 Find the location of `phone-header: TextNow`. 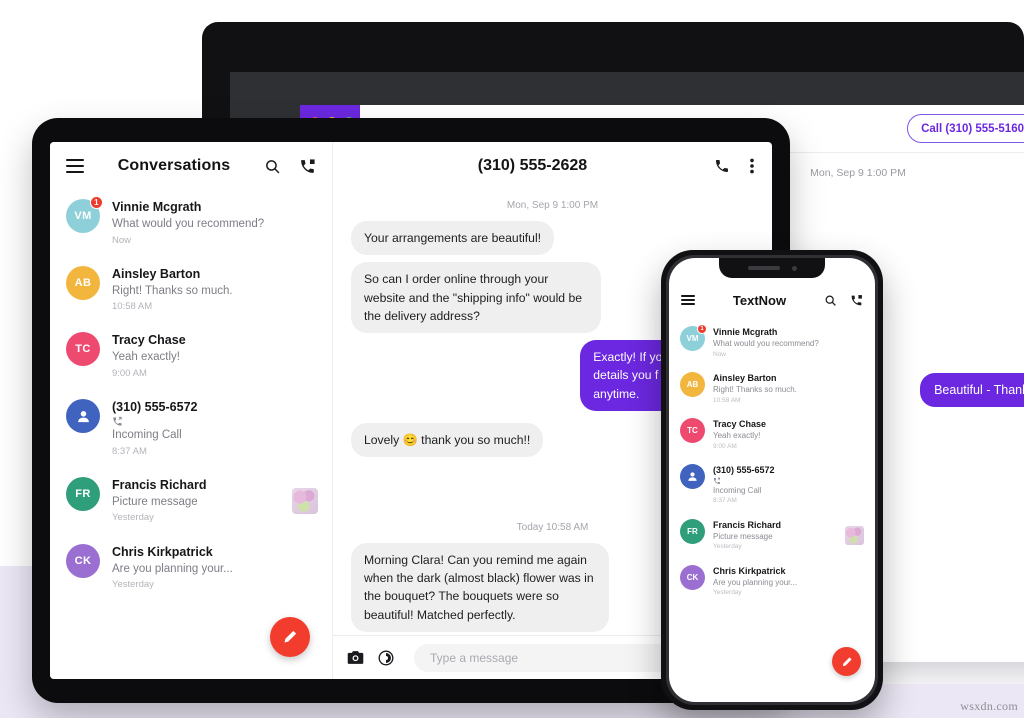

phone-header: TextNow is located at coordinates (772, 300).